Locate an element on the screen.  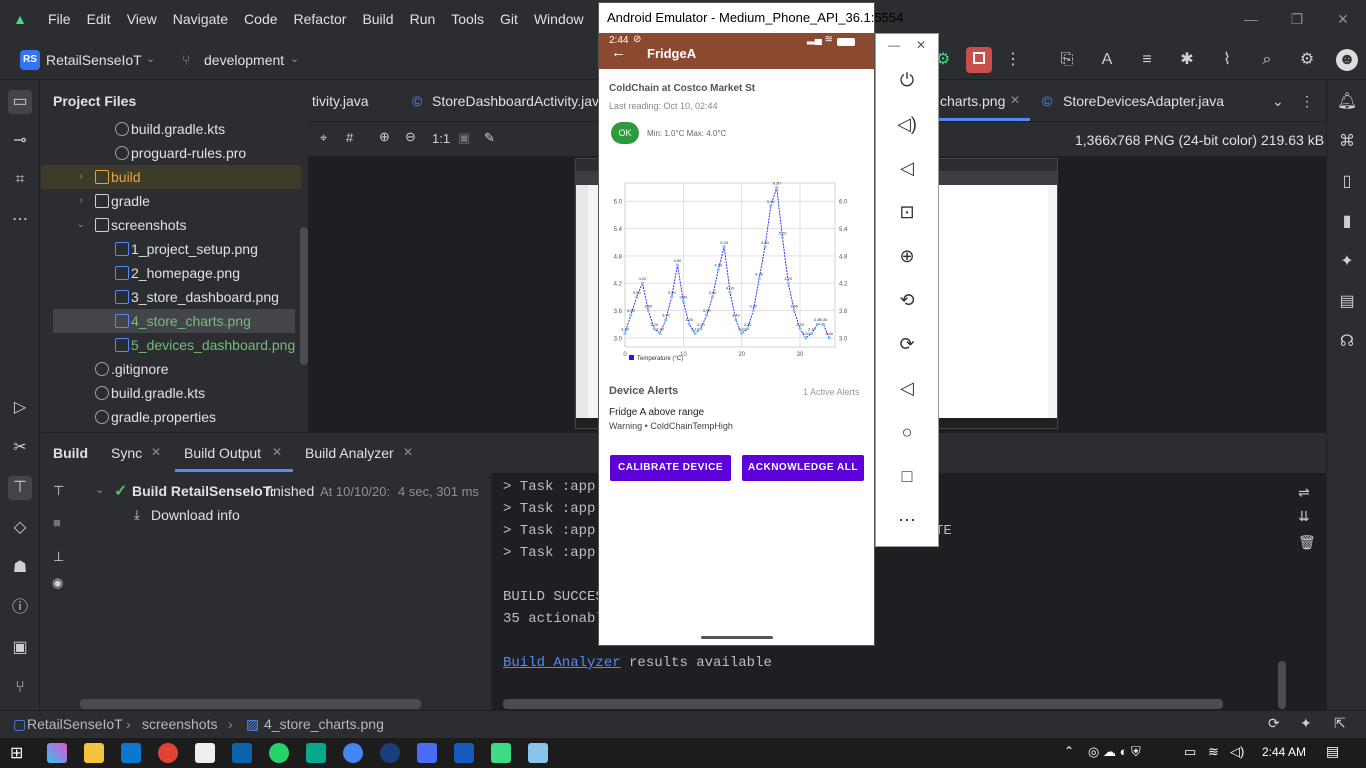
pin-icon: ⊥ is located at coordinates (58, 557).